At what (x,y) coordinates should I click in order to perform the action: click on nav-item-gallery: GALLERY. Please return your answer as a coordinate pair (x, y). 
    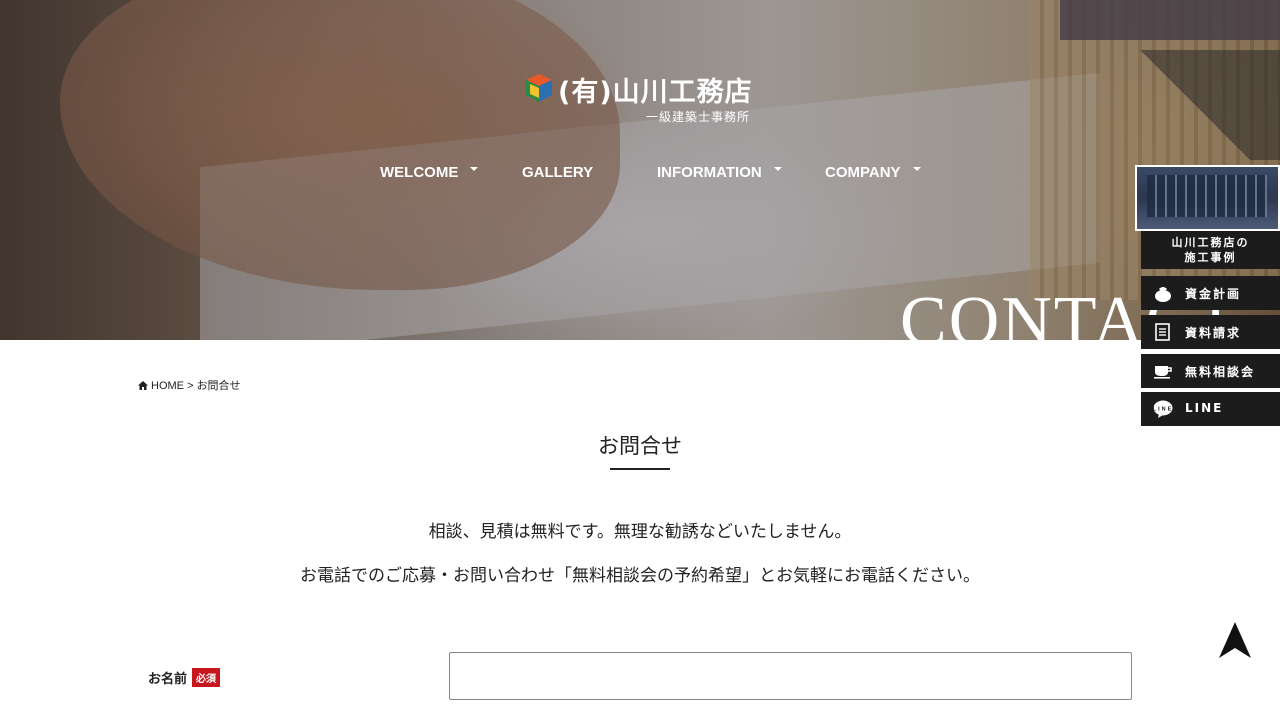
    Looking at the image, I should click on (557, 172).